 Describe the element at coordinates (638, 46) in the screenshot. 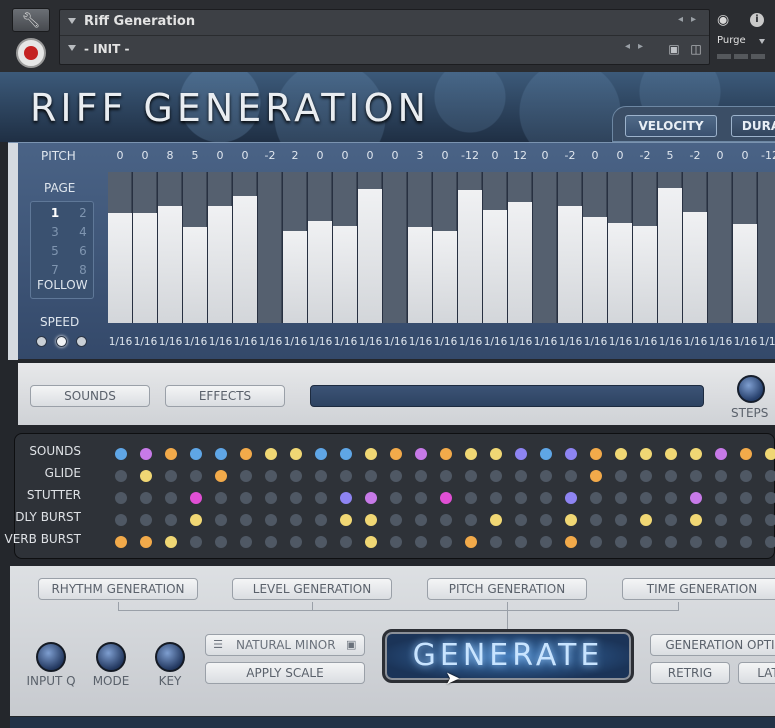

I see `preset-nav-arrows: ◂▸` at that location.